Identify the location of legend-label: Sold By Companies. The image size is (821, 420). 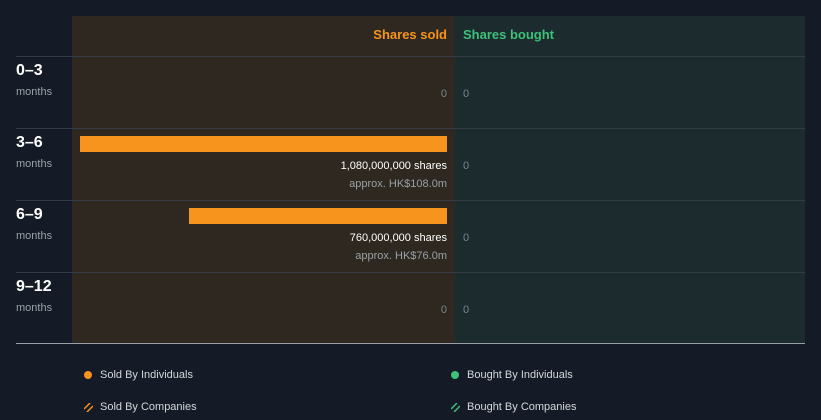
(148, 407).